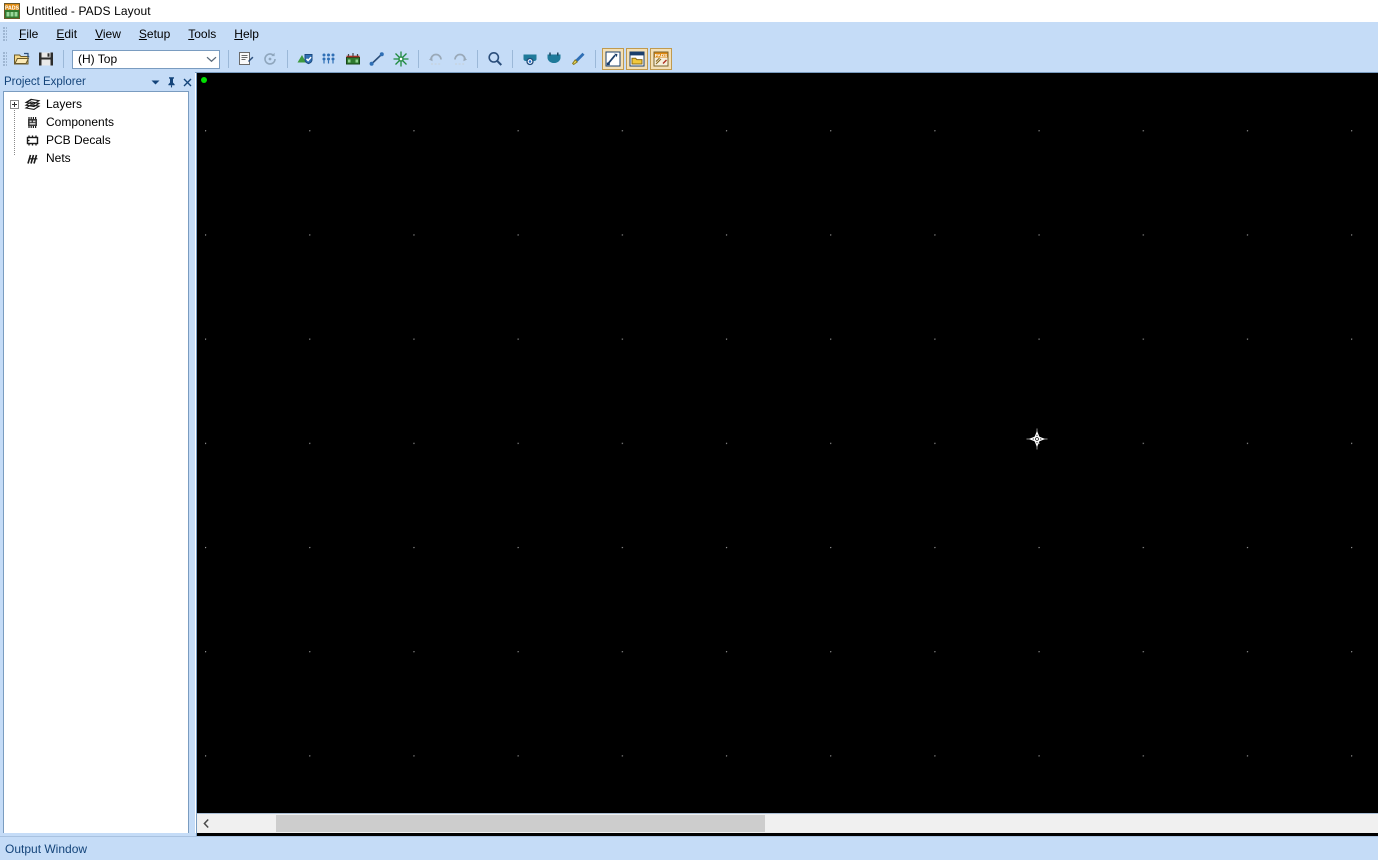 This screenshot has width=1378, height=860. What do you see at coordinates (250, 34) in the screenshot?
I see `menu-help-label: elp` at bounding box center [250, 34].